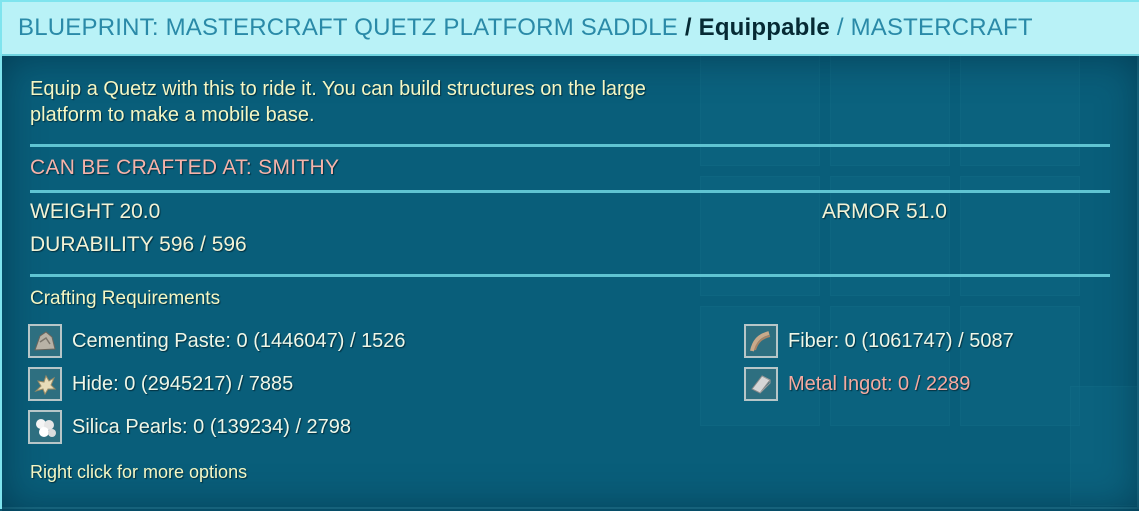 The image size is (1139, 511). Describe the element at coordinates (901, 340) in the screenshot. I see `requirement-label: Fiber: 0 (1061747) / 5087` at that location.